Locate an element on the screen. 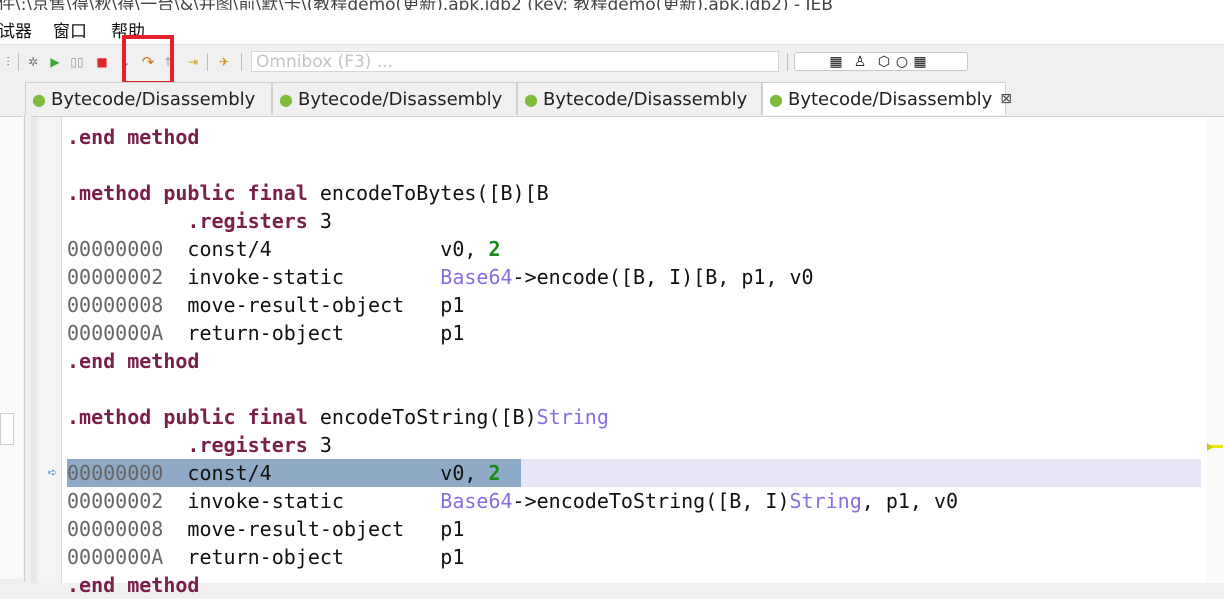 This screenshot has height=599, width=1224. resume-icon: ▶ is located at coordinates (55, 62).